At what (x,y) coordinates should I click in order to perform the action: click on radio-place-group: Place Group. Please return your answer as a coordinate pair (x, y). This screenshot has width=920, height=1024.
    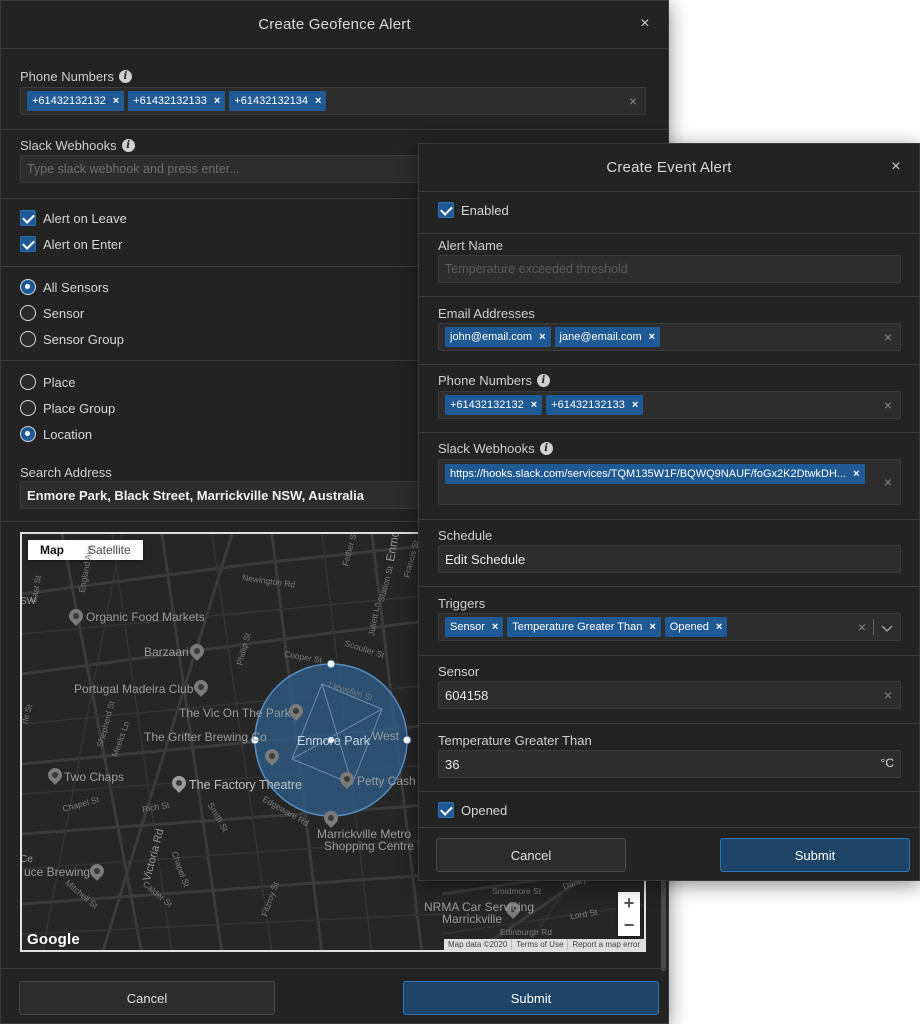
    Looking at the image, I should click on (67, 408).